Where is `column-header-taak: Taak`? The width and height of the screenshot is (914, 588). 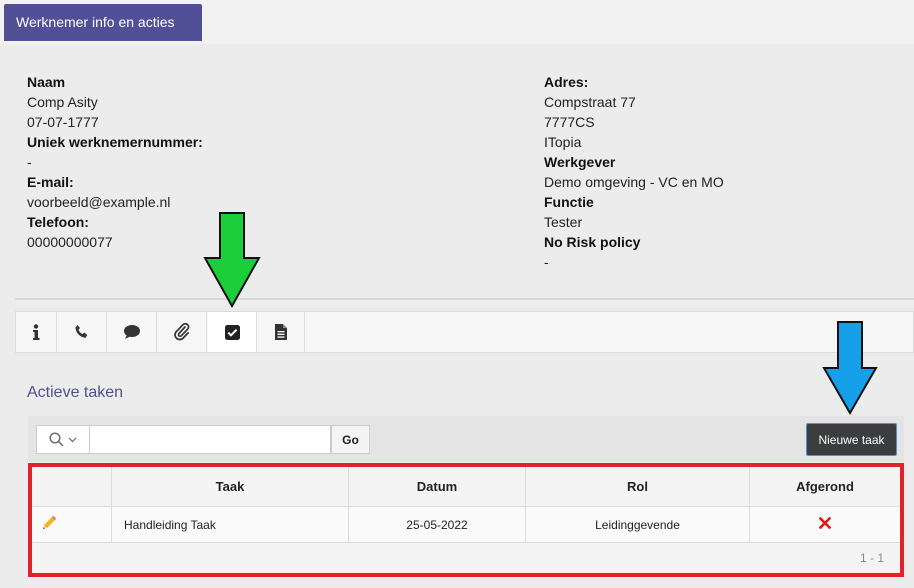
column-header-taak: Taak is located at coordinates (230, 487).